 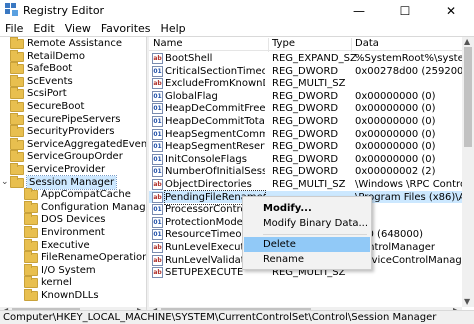 I want to click on tree-item: Environment, so click(x=73, y=232).